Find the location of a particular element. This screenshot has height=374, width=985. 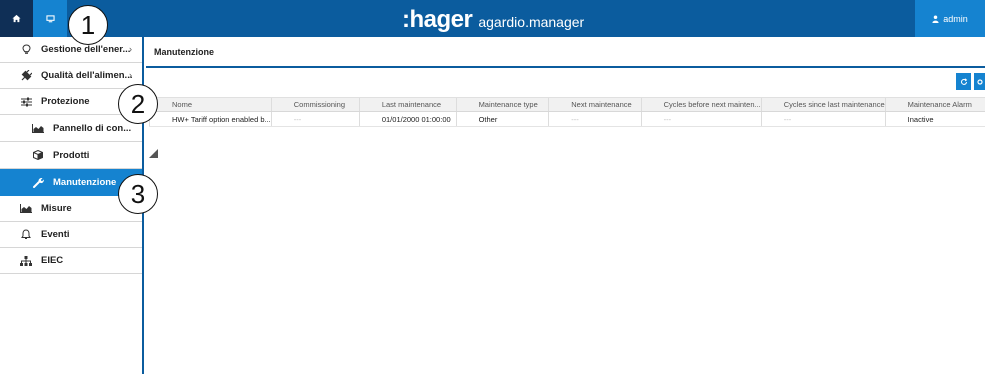

column-header: Commissioning is located at coordinates (315, 104).